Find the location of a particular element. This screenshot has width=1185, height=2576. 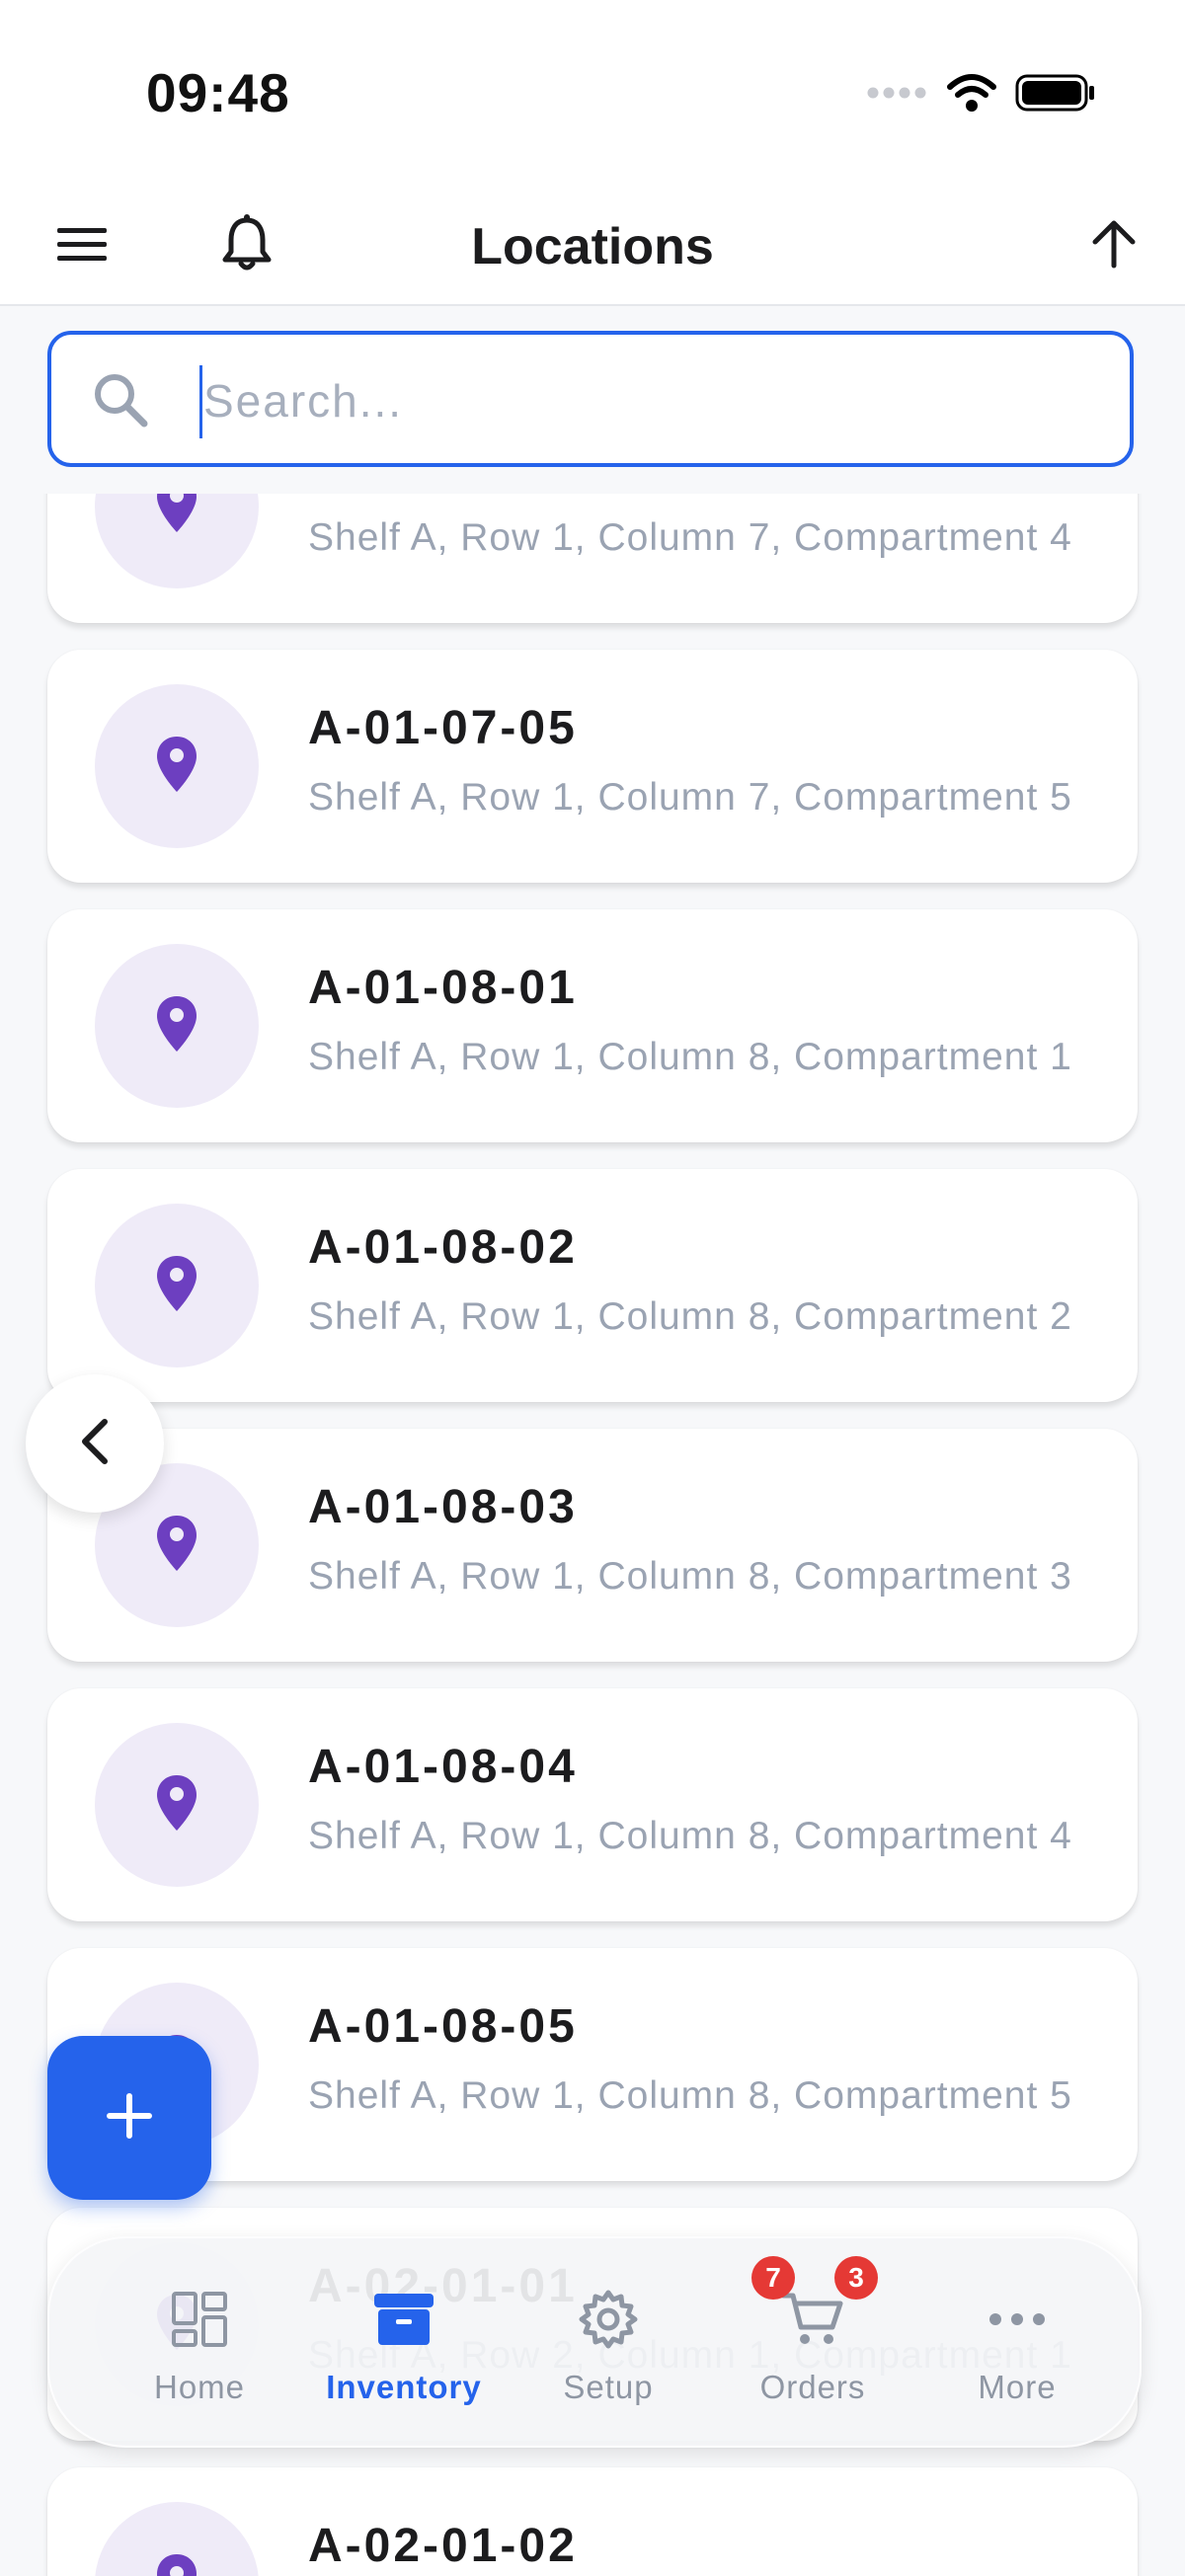

location-description: Shelf A, Row 1, Column 8, Compartment 4 is located at coordinates (690, 1836).